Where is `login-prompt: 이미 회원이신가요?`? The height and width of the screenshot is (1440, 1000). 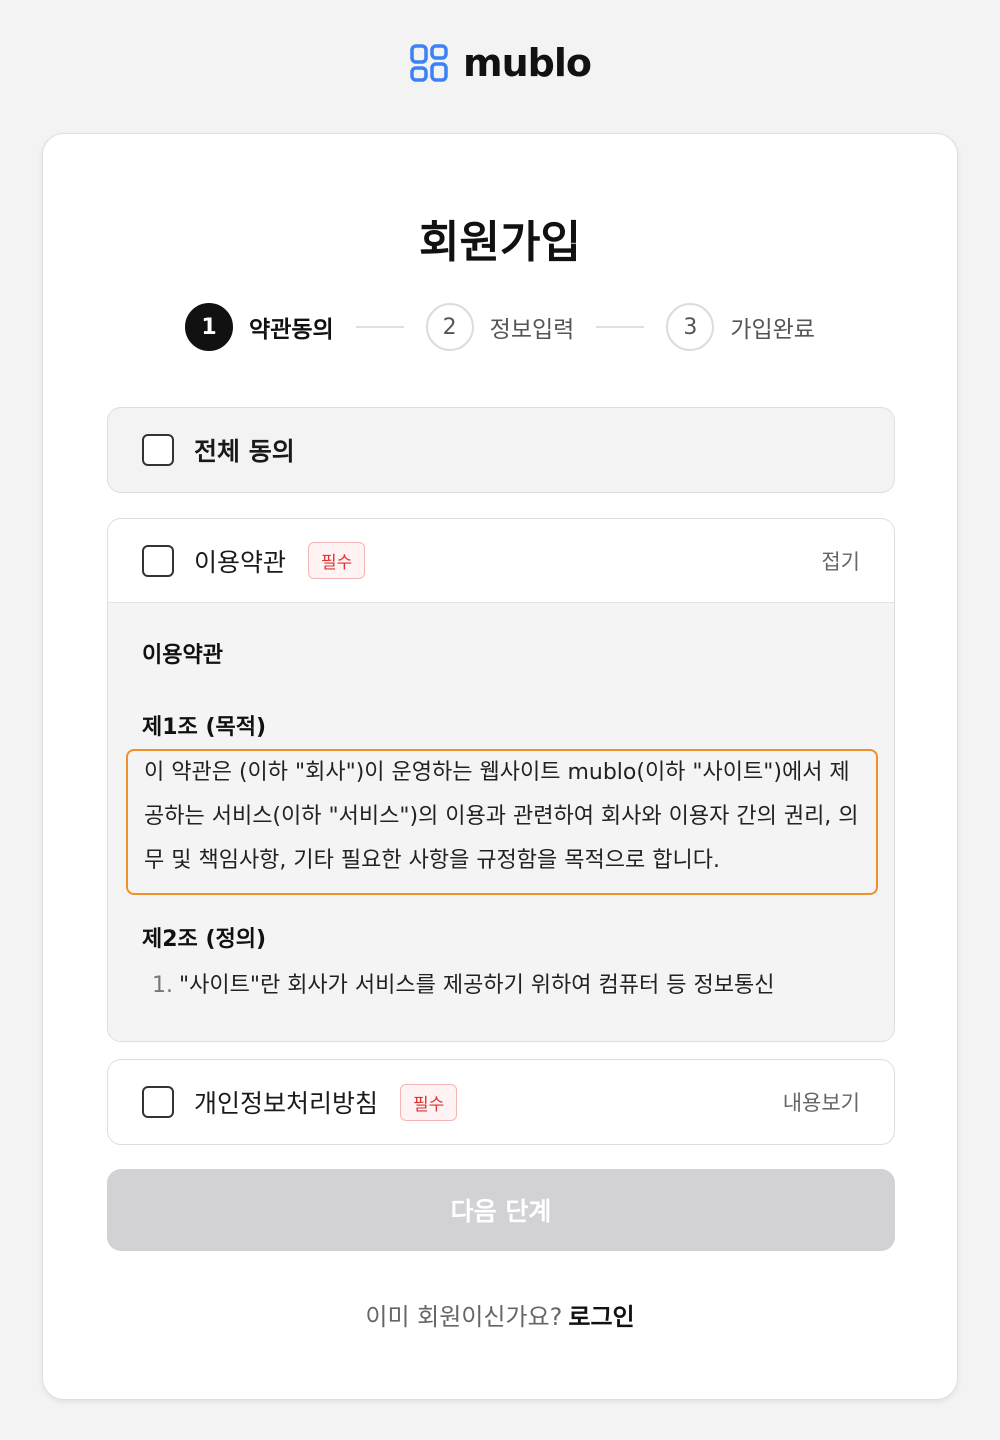 login-prompt: 이미 회원이신가요? is located at coordinates (464, 1317).